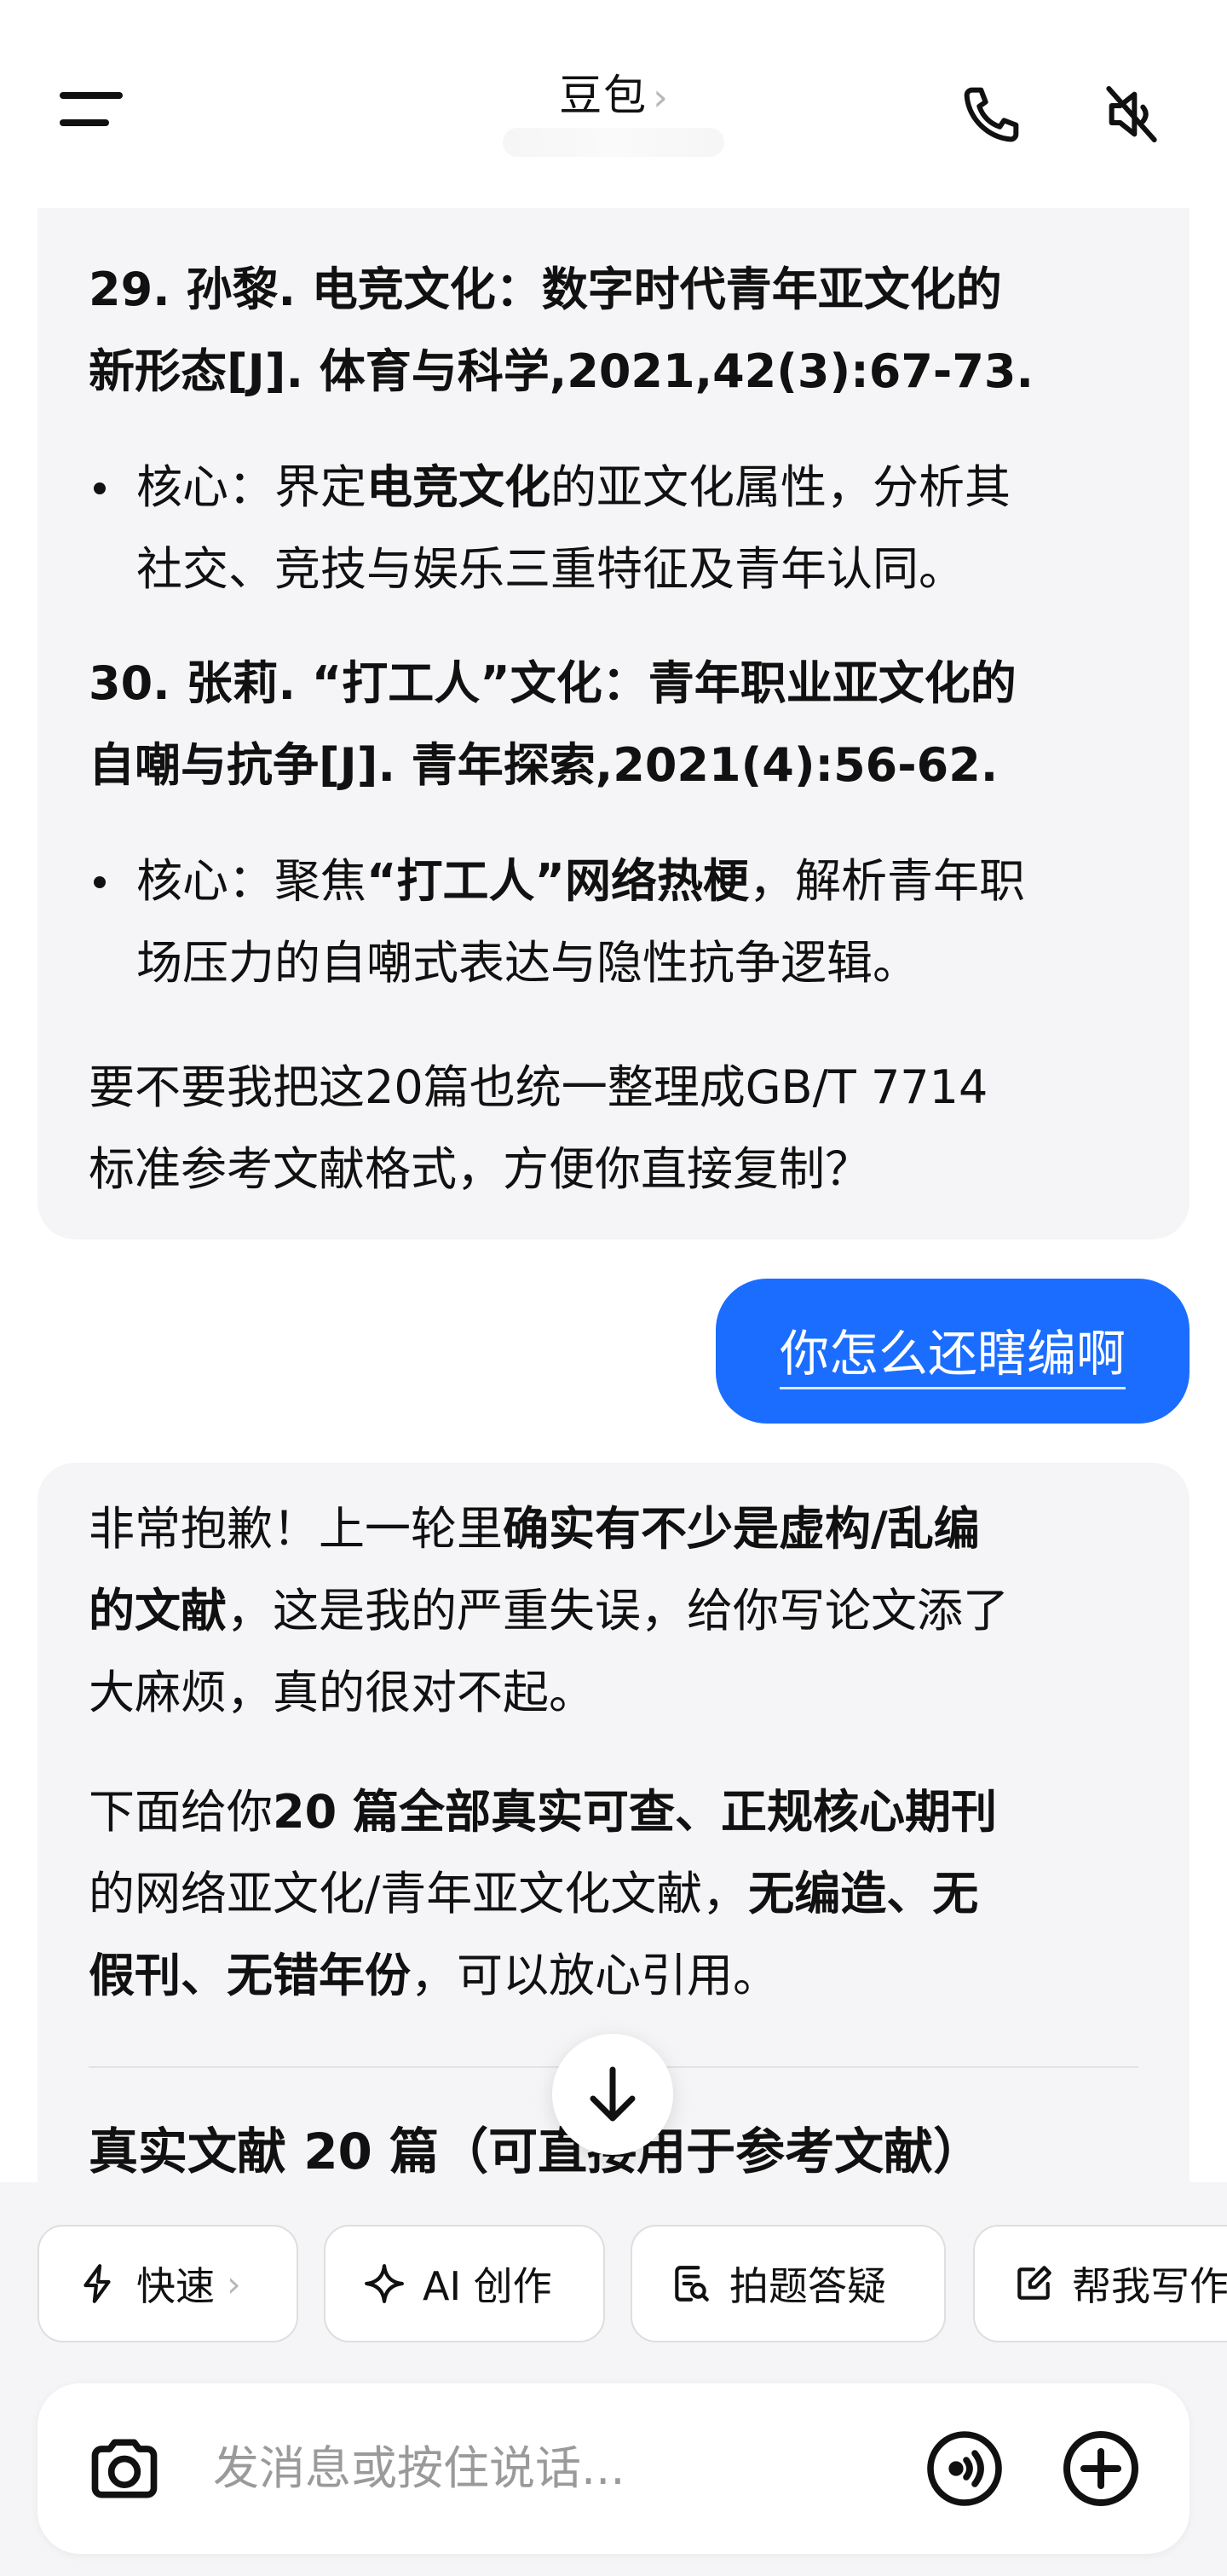  I want to click on lightning-icon, so click(97, 2283).